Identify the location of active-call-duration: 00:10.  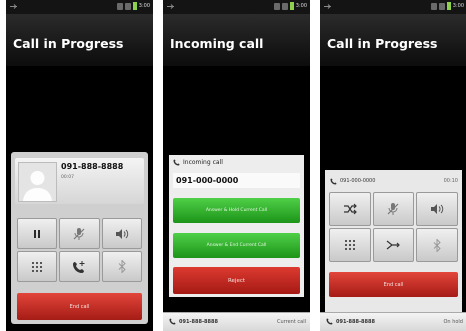
(450, 181).